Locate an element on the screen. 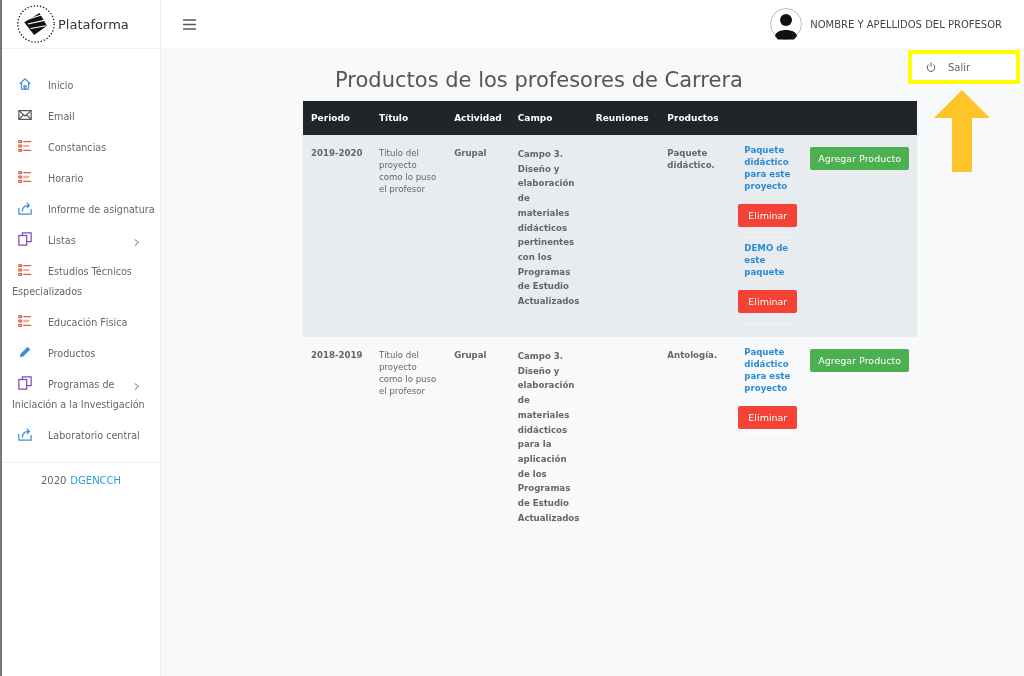 The image size is (1024, 676). power-icon is located at coordinates (931, 67).